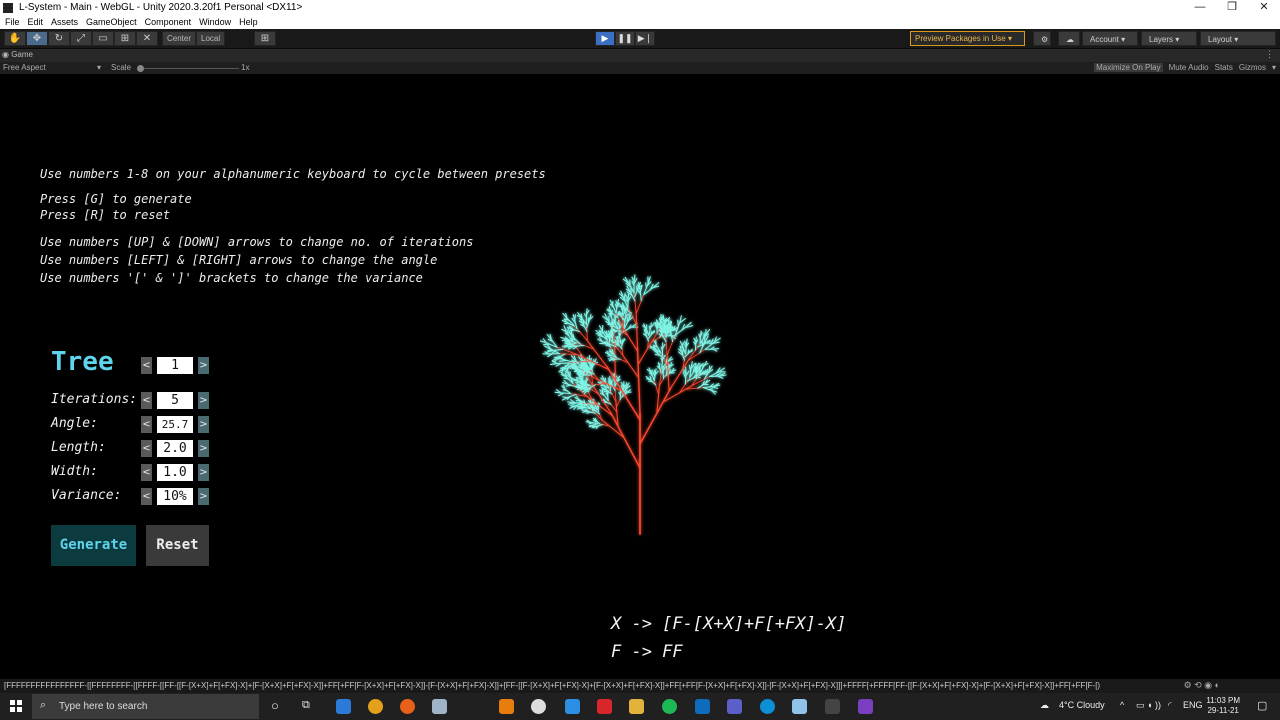 This screenshot has width=1280, height=720. I want to click on taskbar-search-box: ⌕ Type here to search, so click(145, 706).